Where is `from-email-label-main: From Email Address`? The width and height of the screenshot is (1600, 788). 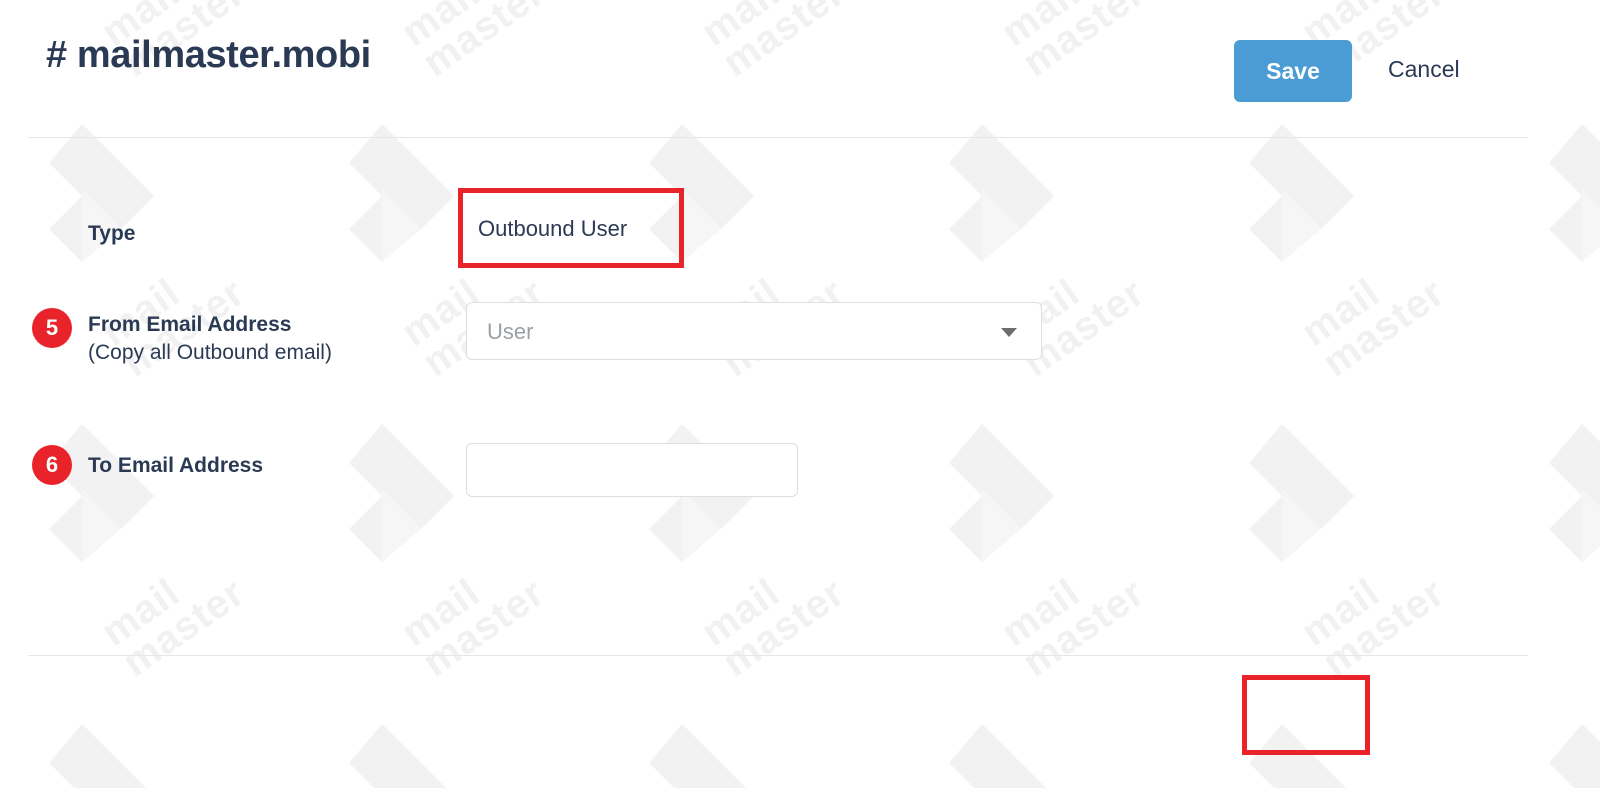 from-email-label-main: From Email Address is located at coordinates (190, 324).